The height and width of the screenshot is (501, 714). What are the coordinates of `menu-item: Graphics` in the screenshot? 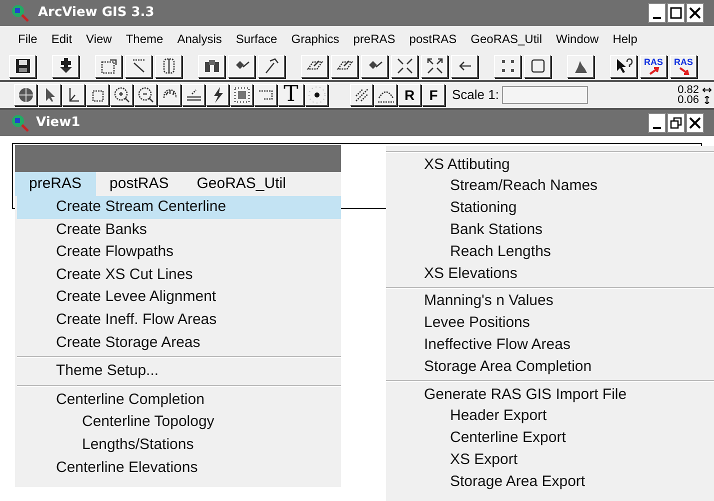 It's located at (315, 39).